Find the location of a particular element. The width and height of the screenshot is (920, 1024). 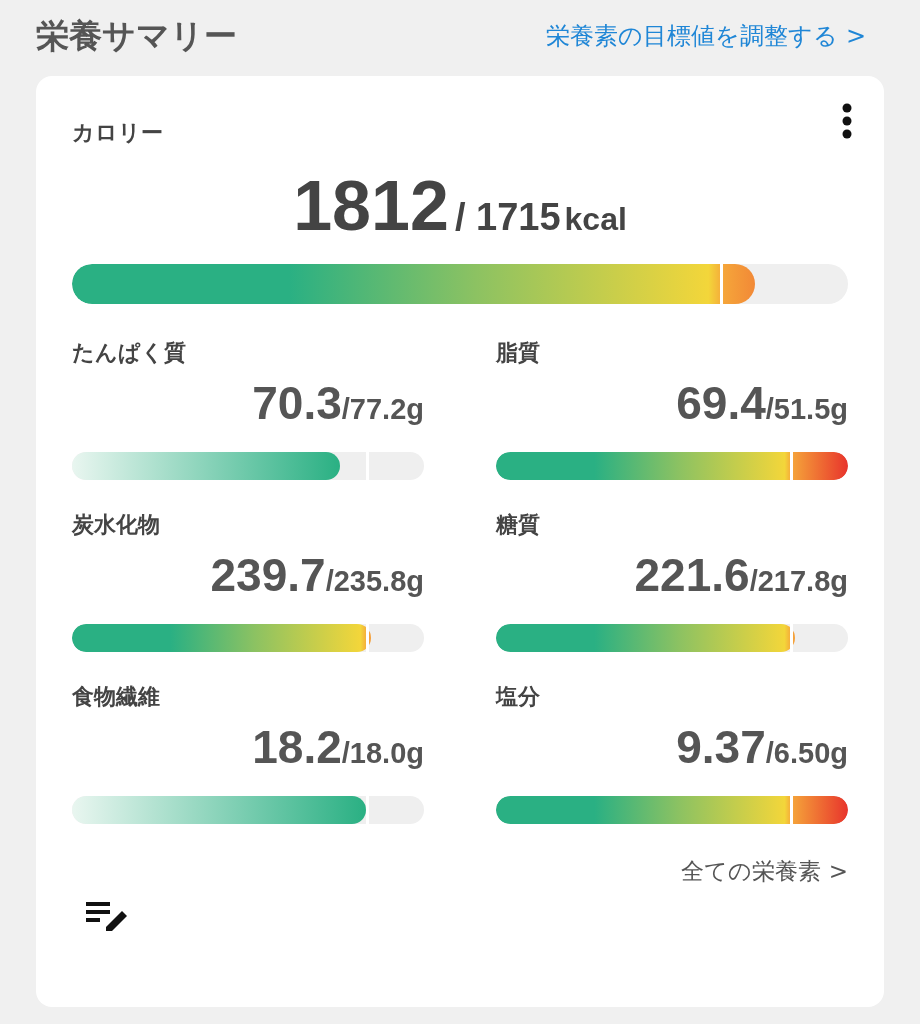

more-menu-icon is located at coordinates (847, 121).